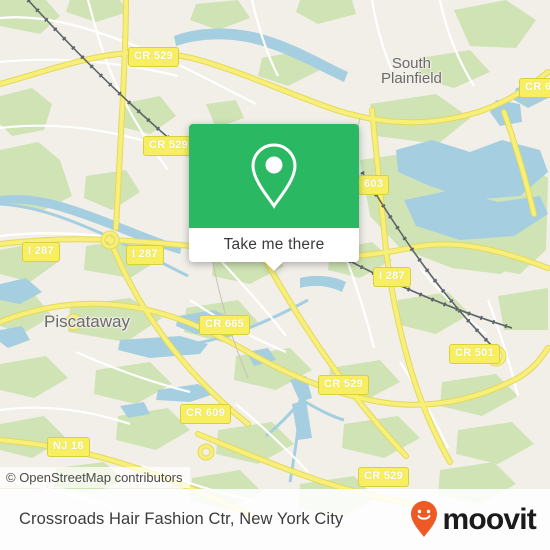  I want to click on moovit-wordmark: moovit, so click(489, 519).